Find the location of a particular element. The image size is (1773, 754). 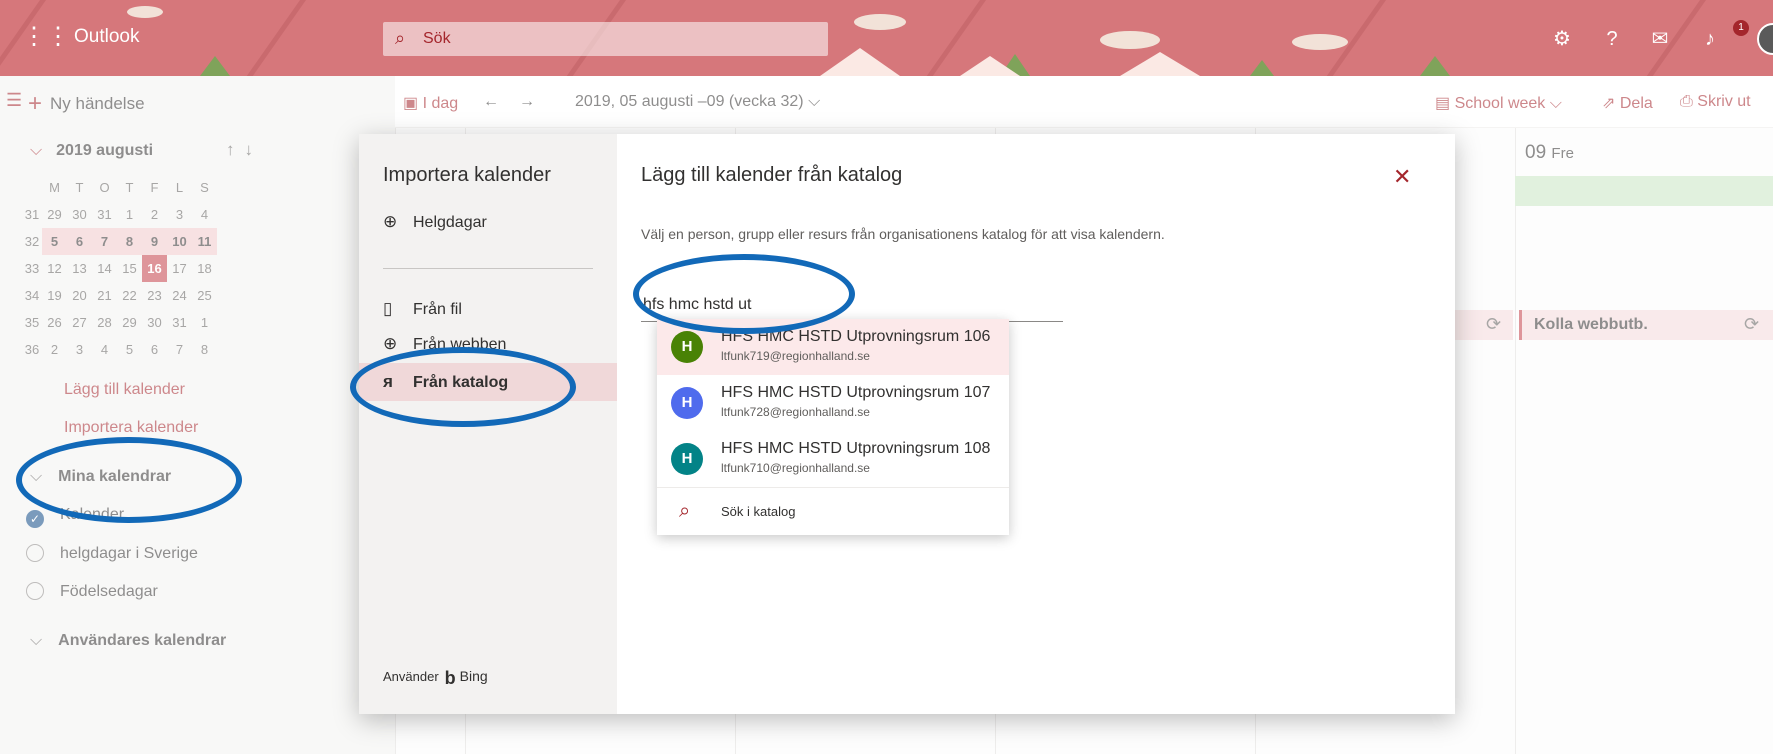

nav-divider is located at coordinates (488, 268).